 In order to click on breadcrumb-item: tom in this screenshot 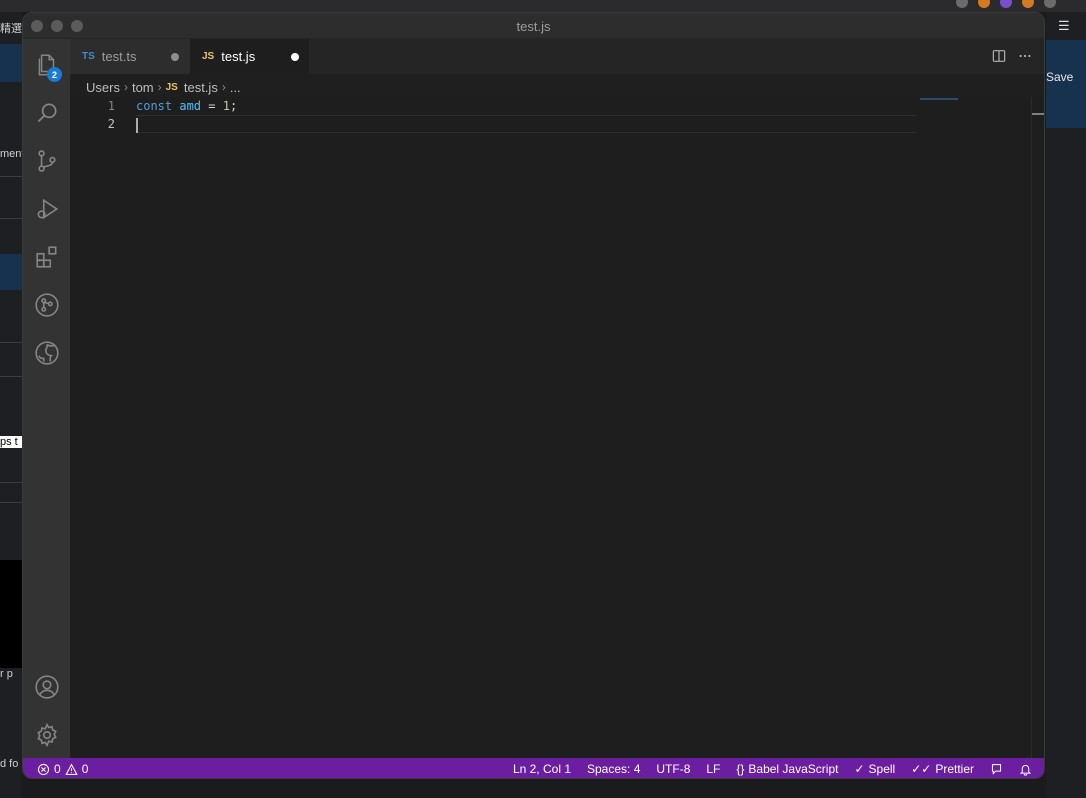, I will do `click(143, 87)`.